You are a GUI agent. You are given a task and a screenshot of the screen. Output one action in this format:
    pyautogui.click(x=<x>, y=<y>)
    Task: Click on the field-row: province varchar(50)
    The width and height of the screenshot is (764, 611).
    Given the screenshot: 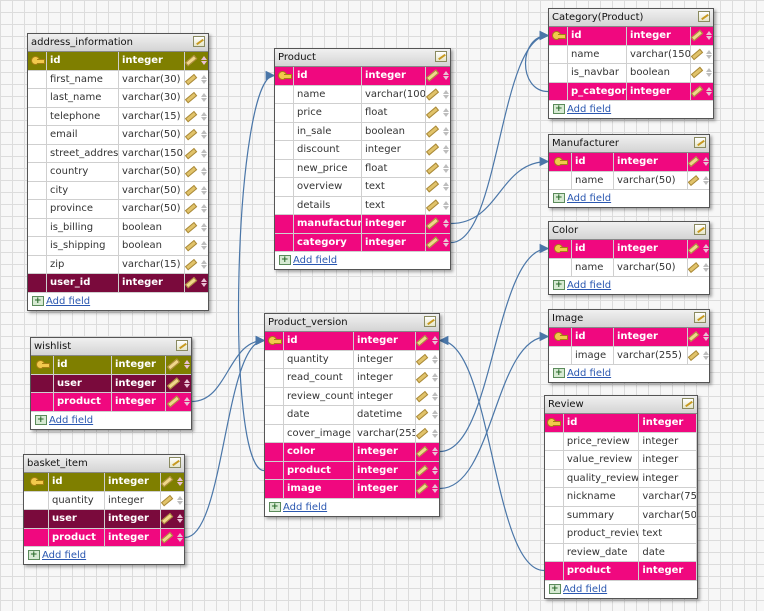 What is the action you would take?
    pyautogui.click(x=118, y=209)
    